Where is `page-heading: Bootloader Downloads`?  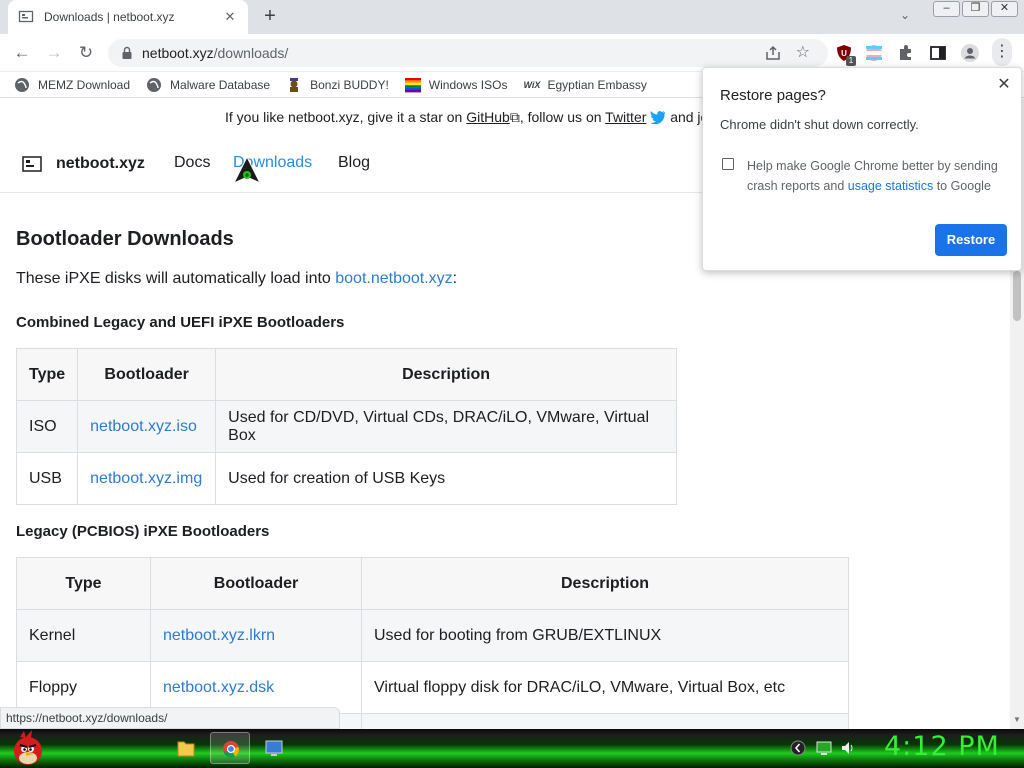 page-heading: Bootloader Downloads is located at coordinates (125, 239).